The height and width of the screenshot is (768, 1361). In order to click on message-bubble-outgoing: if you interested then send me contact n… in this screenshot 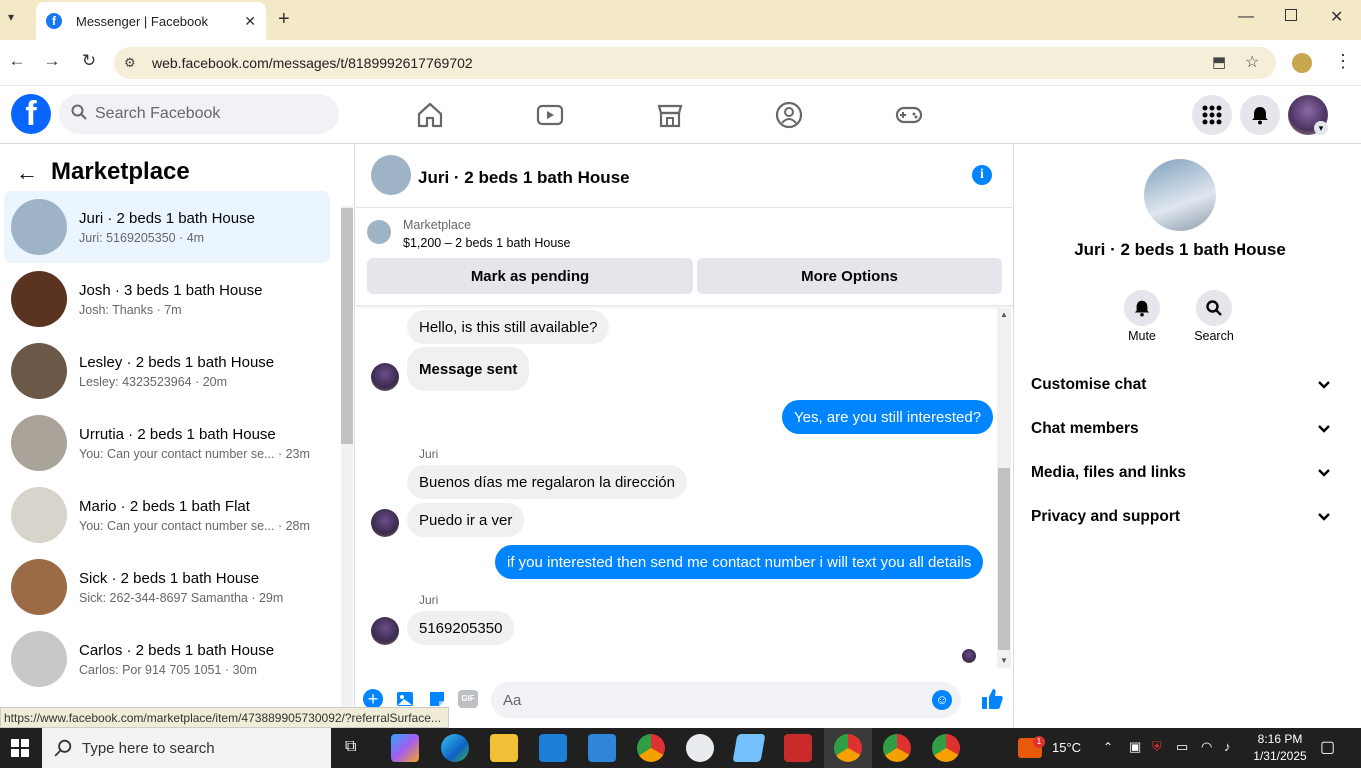, I will do `click(739, 562)`.